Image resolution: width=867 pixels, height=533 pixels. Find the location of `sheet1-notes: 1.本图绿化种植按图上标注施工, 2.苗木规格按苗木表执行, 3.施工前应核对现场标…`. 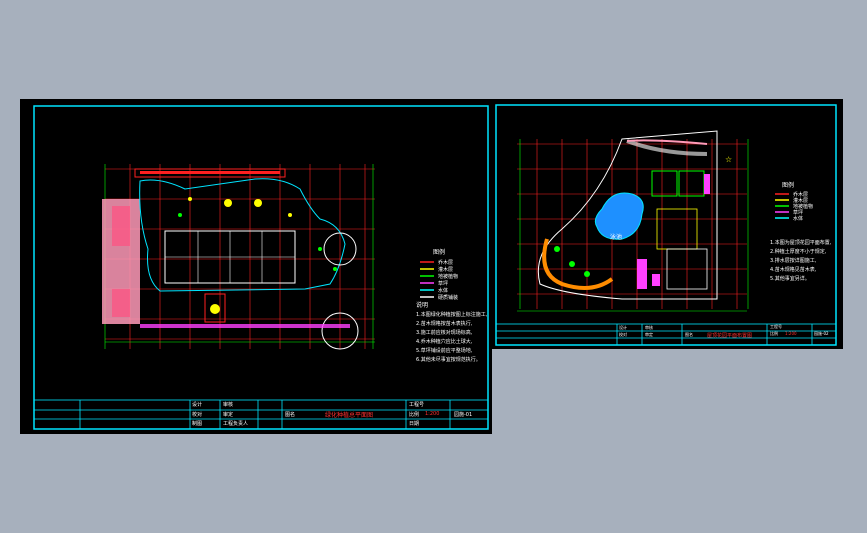

sheet1-notes: 1.本图绿化种植按图上标注施工, 2.苗木规格按苗木表执行, 3.施工前应核对现场标… is located at coordinates (452, 337).